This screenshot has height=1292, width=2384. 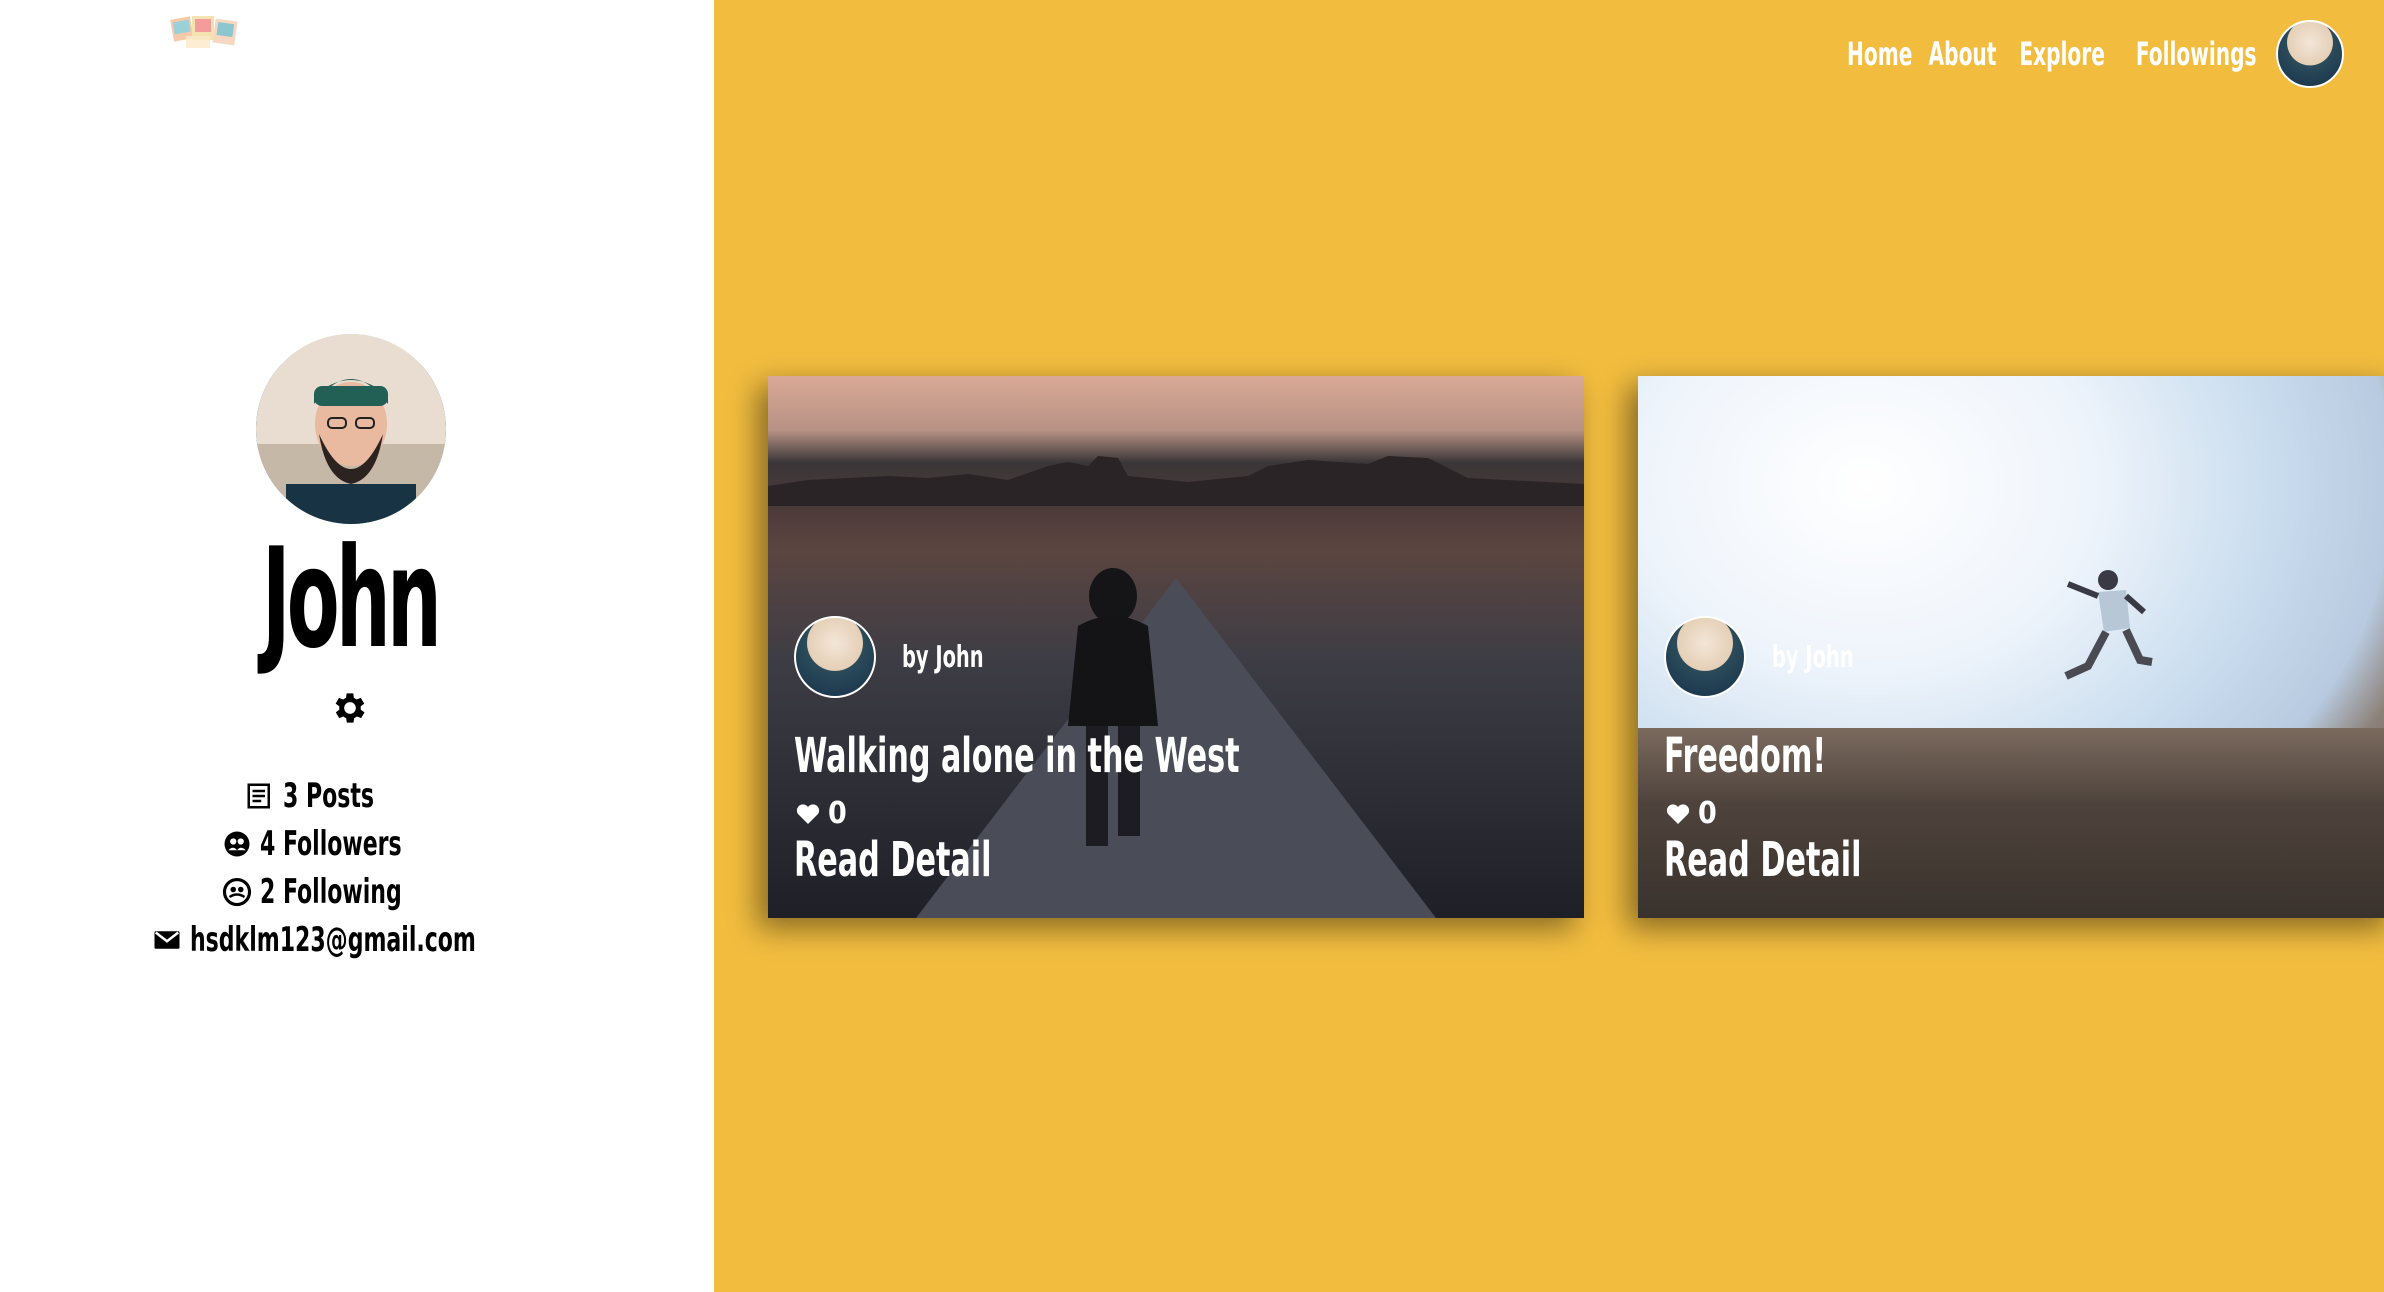 I want to click on jumper-silhouette, so click(x=2108, y=625).